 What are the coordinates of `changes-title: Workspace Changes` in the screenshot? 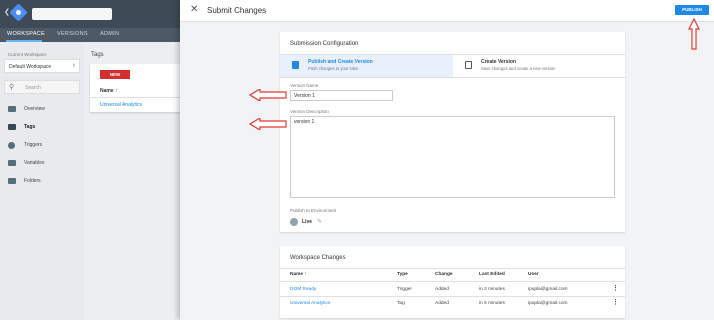 It's located at (318, 258).